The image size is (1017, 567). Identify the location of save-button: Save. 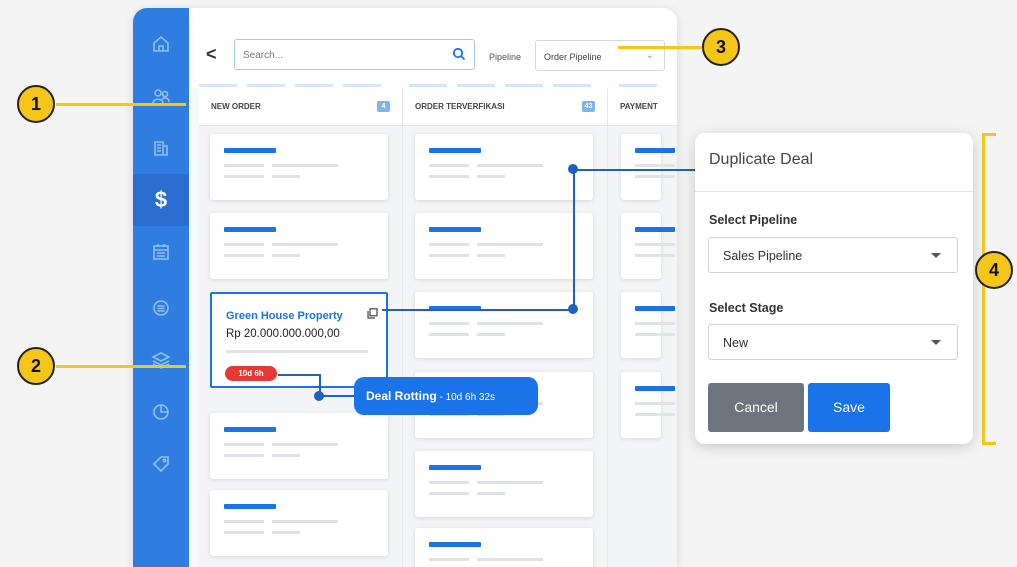
(849, 407).